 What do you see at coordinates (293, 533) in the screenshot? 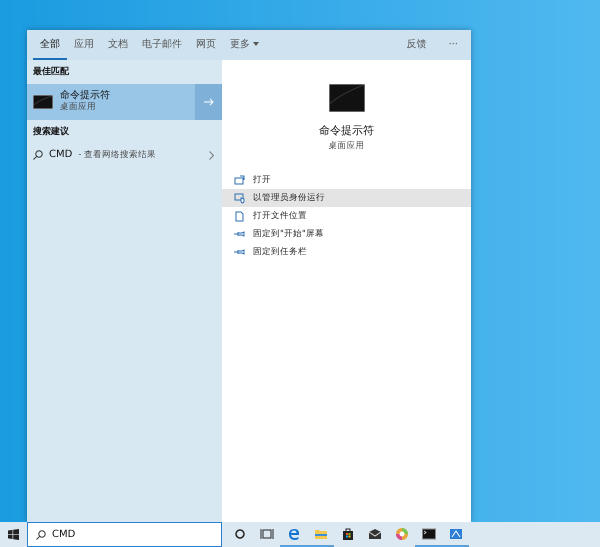
I see `browser-icon` at bounding box center [293, 533].